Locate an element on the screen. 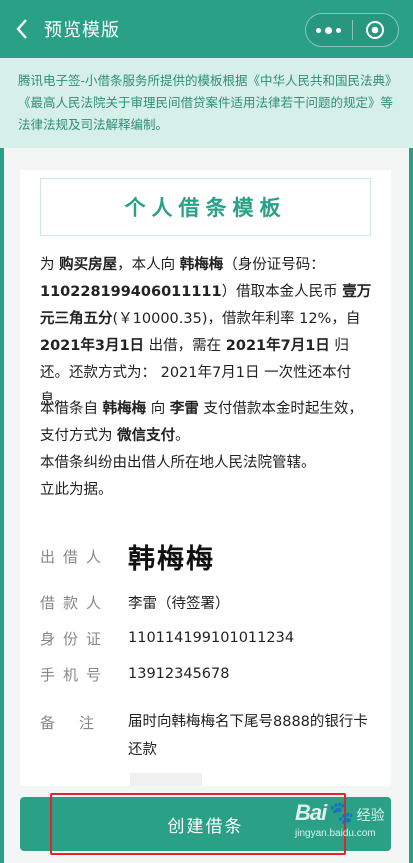  borrower-label: 借款人 is located at coordinates (75, 602).